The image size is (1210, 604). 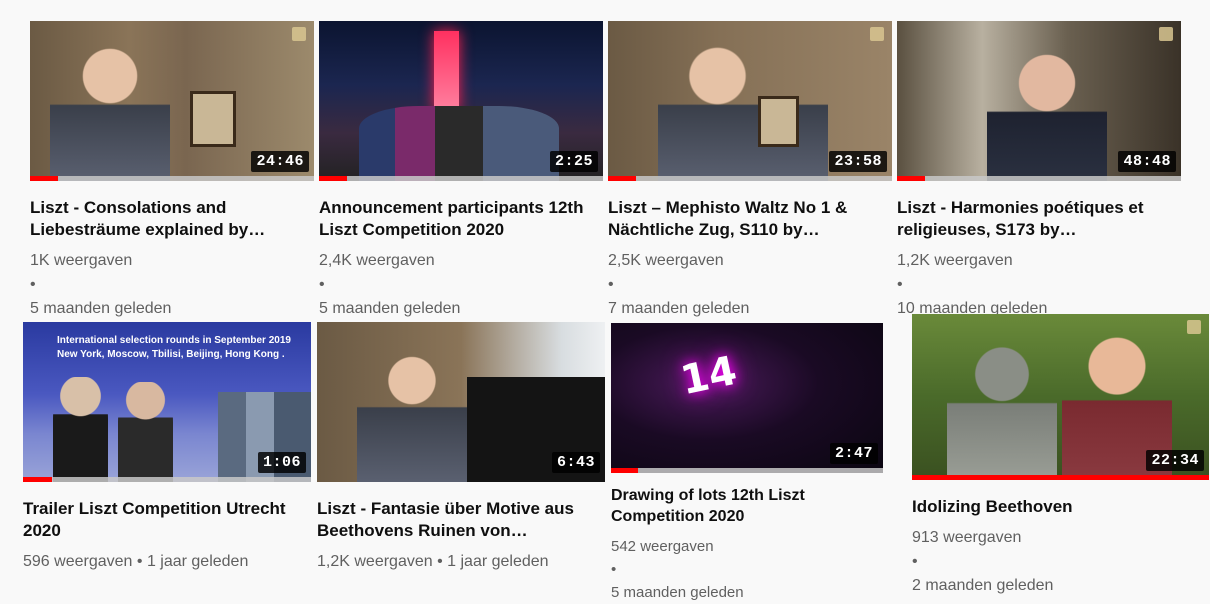 I want to click on video-meta: 1,2K weergaven • 1 jaar geleden, so click(x=433, y=561).